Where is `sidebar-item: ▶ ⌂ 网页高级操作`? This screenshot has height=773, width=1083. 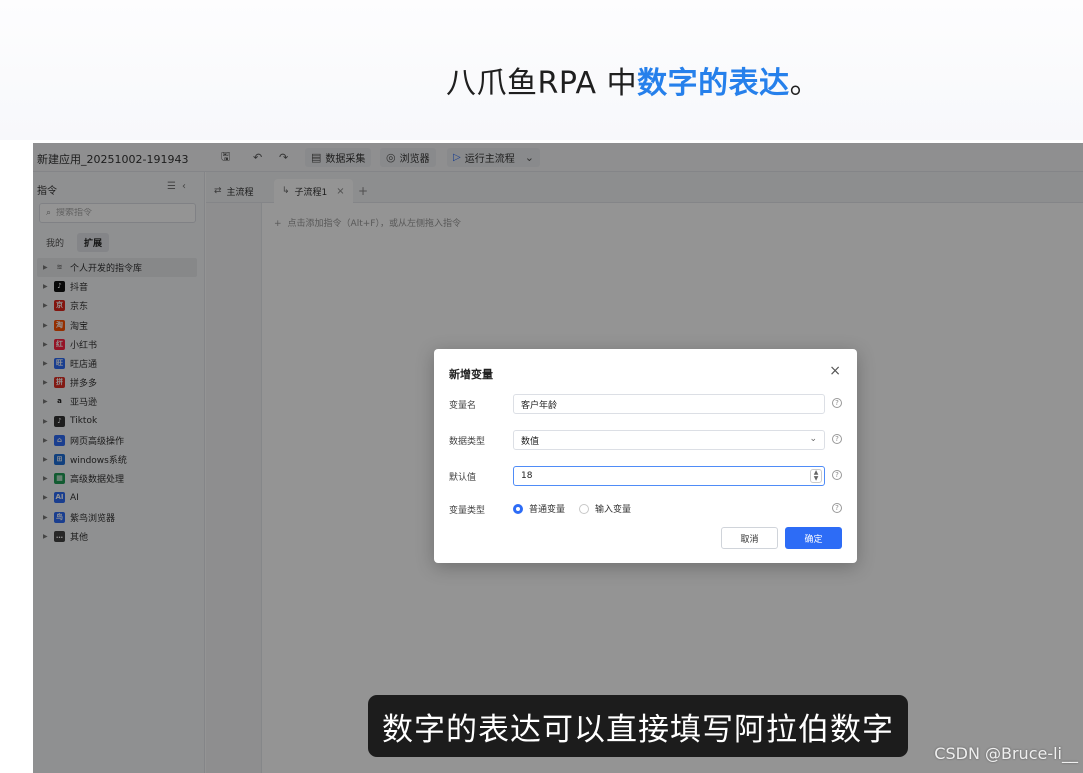 sidebar-item: ▶ ⌂ 网页高级操作 is located at coordinates (117, 440).